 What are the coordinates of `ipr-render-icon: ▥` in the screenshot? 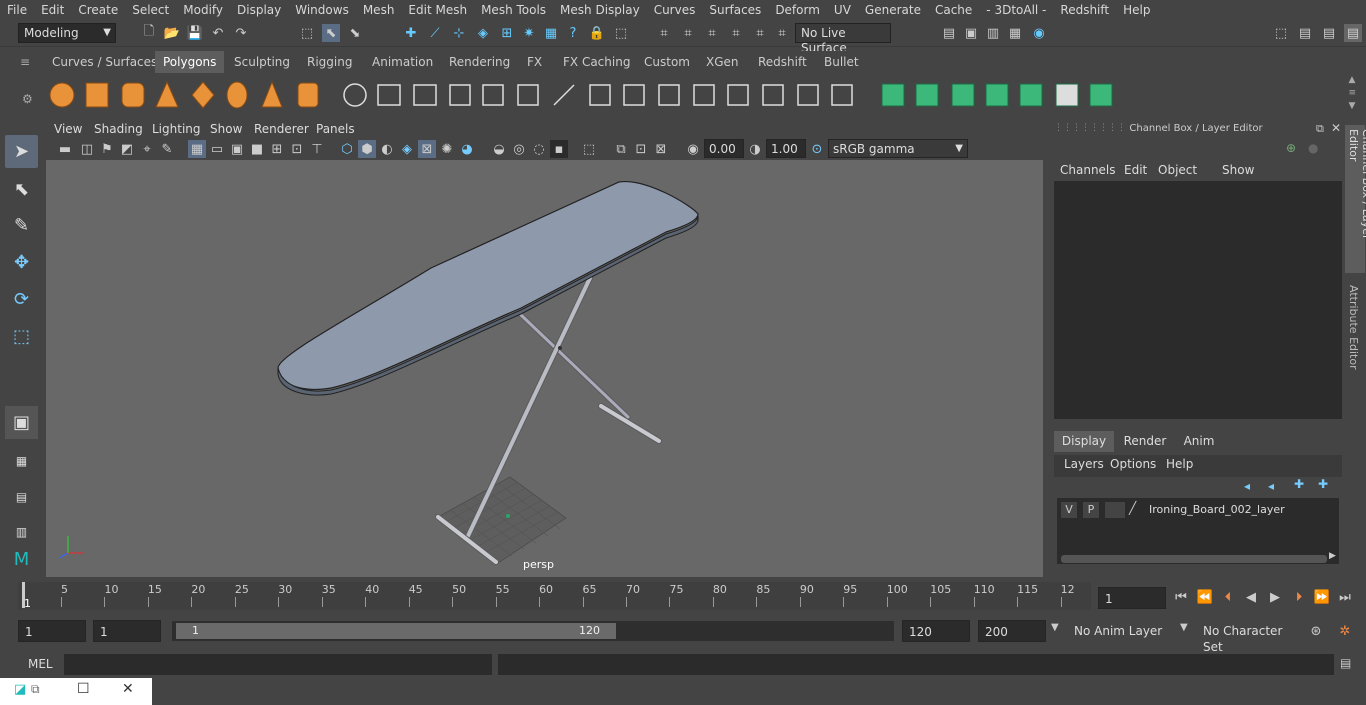 It's located at (993, 33).